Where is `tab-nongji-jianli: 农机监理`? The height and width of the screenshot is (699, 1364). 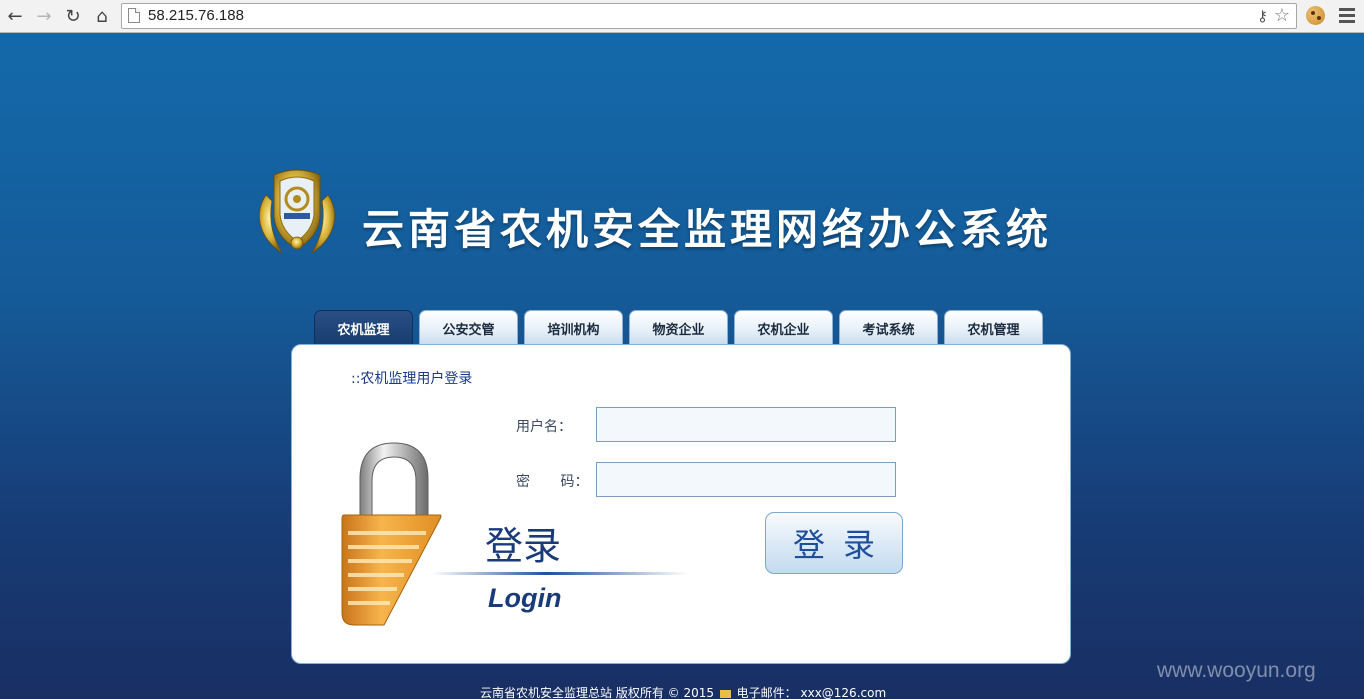 tab-nongji-jianli: 农机监理 is located at coordinates (363, 327).